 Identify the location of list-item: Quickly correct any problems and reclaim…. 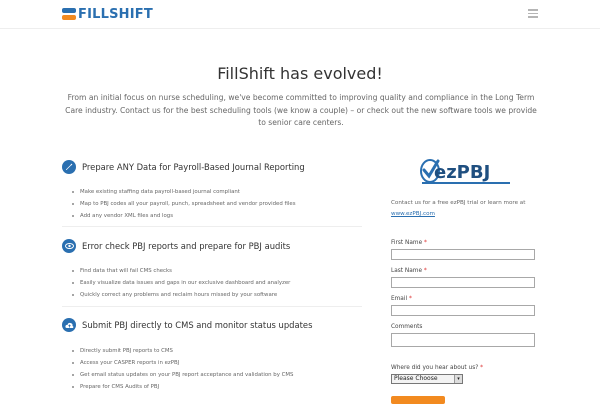
(180, 295).